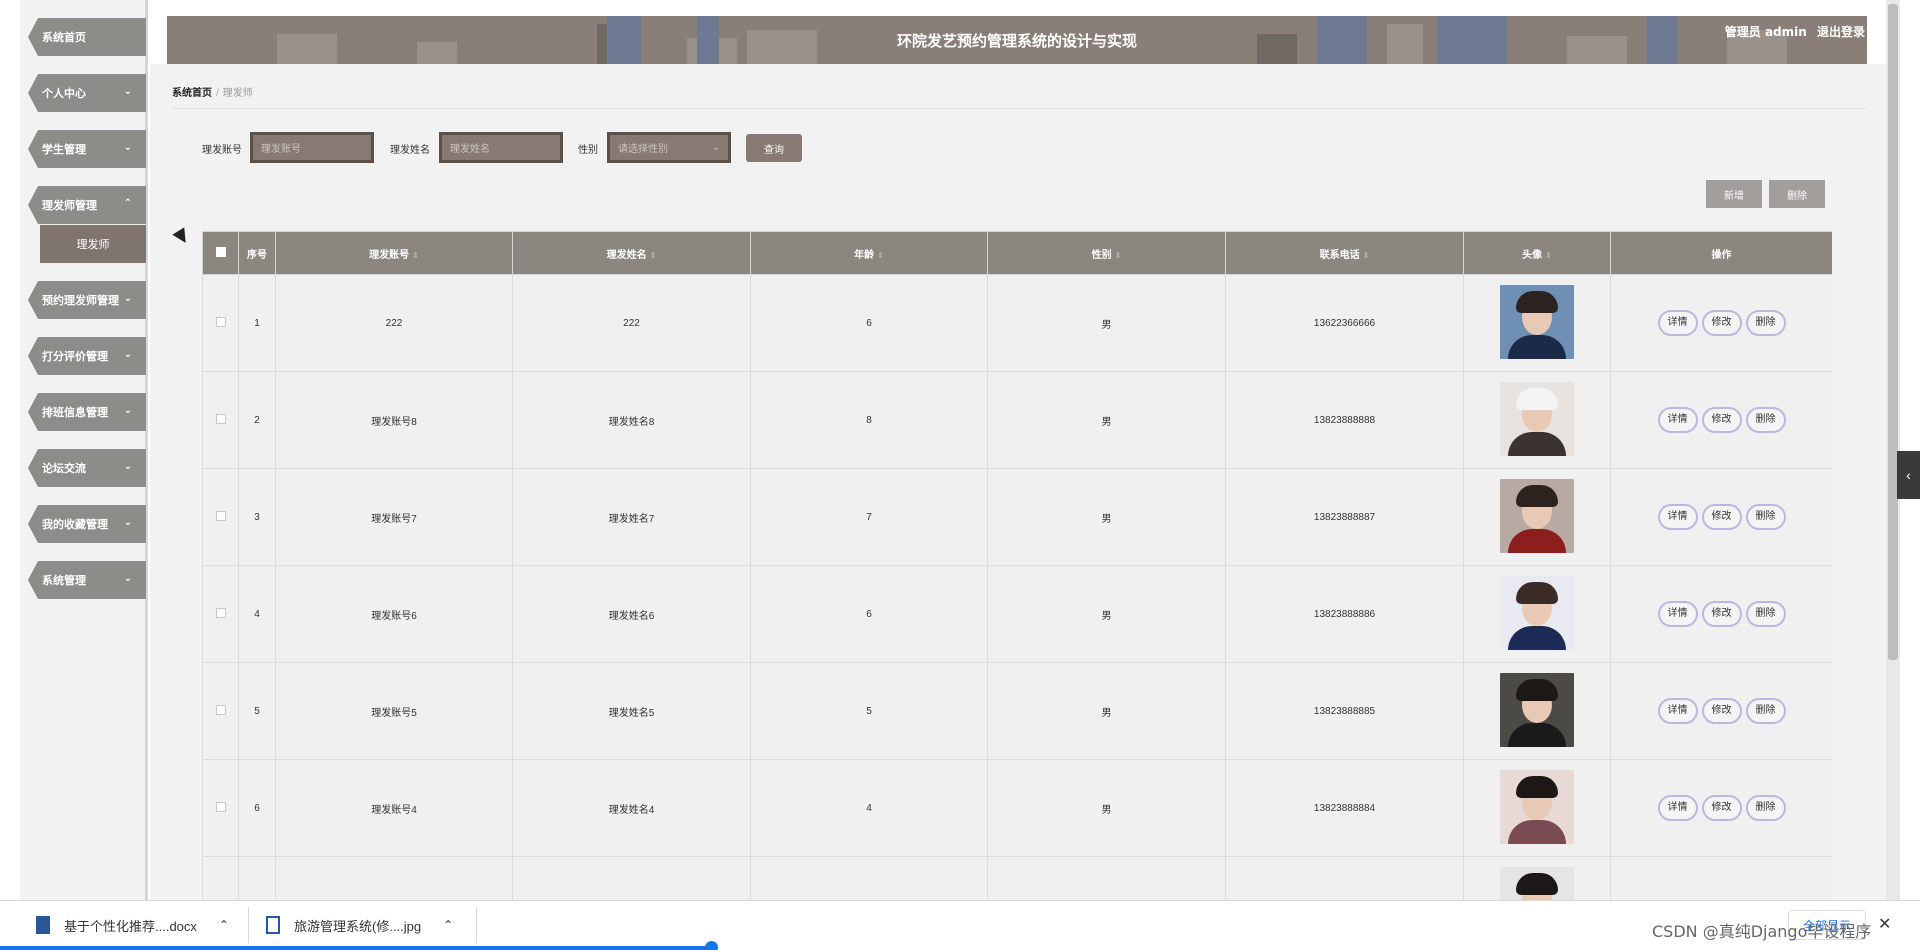 The image size is (1920, 950). I want to click on header-user-area: 管理员 admin 退出登录, so click(1795, 31).